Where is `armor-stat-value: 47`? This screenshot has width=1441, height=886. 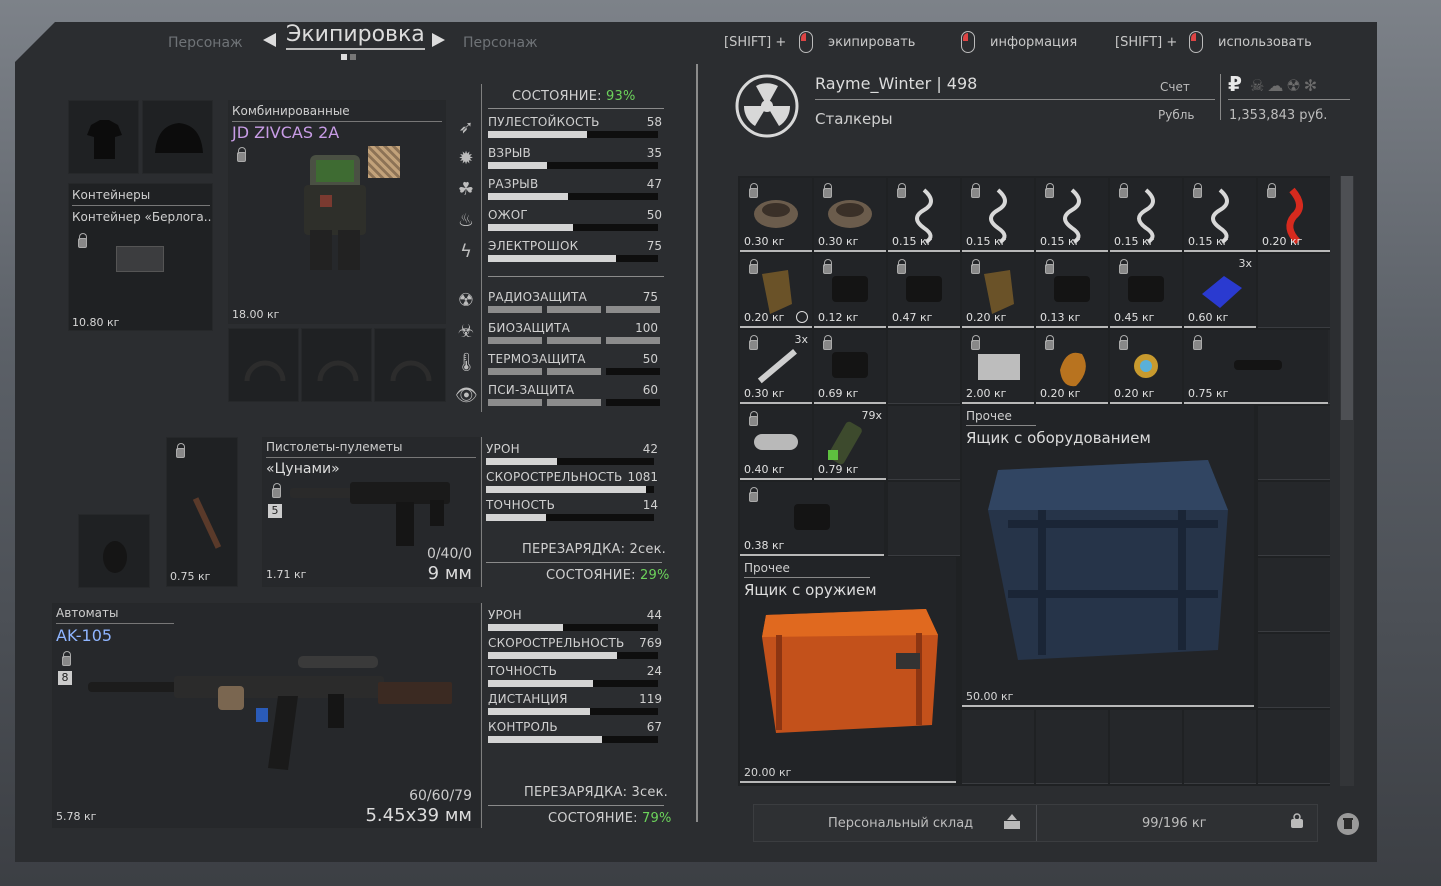 armor-stat-value: 47 is located at coordinates (654, 184).